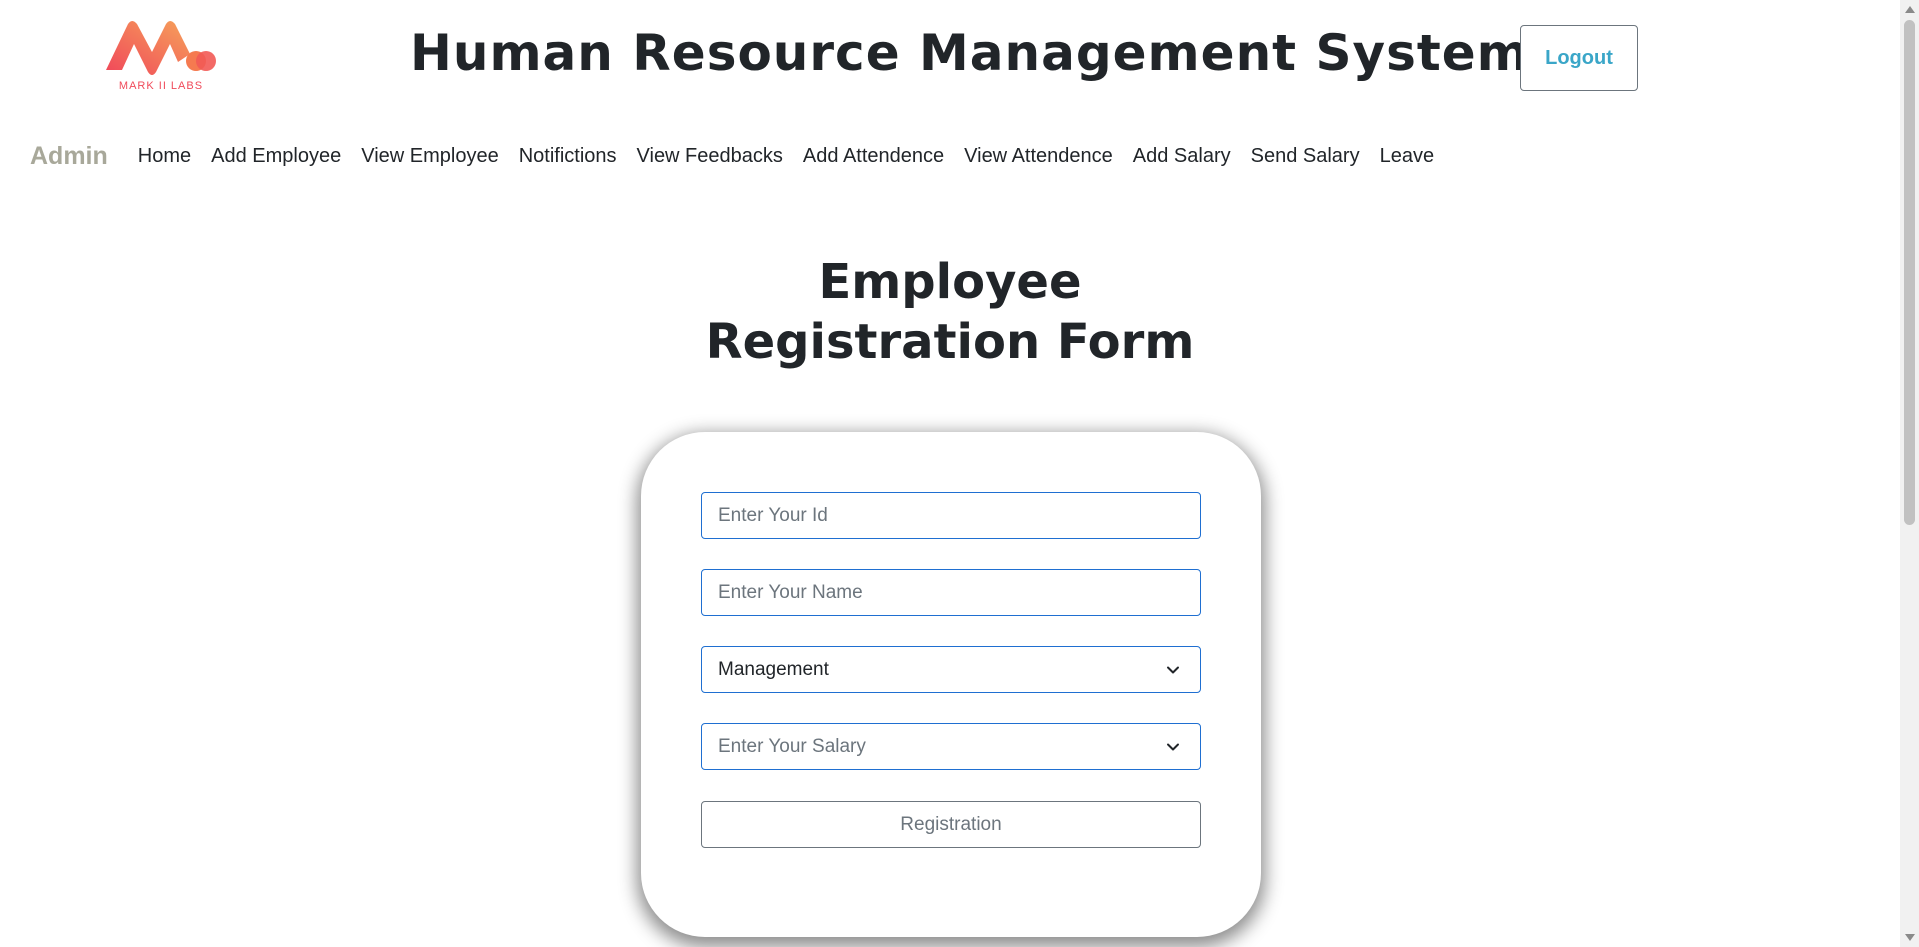 The image size is (1919, 947). I want to click on company-logo: MARK II LABS, so click(161, 56).